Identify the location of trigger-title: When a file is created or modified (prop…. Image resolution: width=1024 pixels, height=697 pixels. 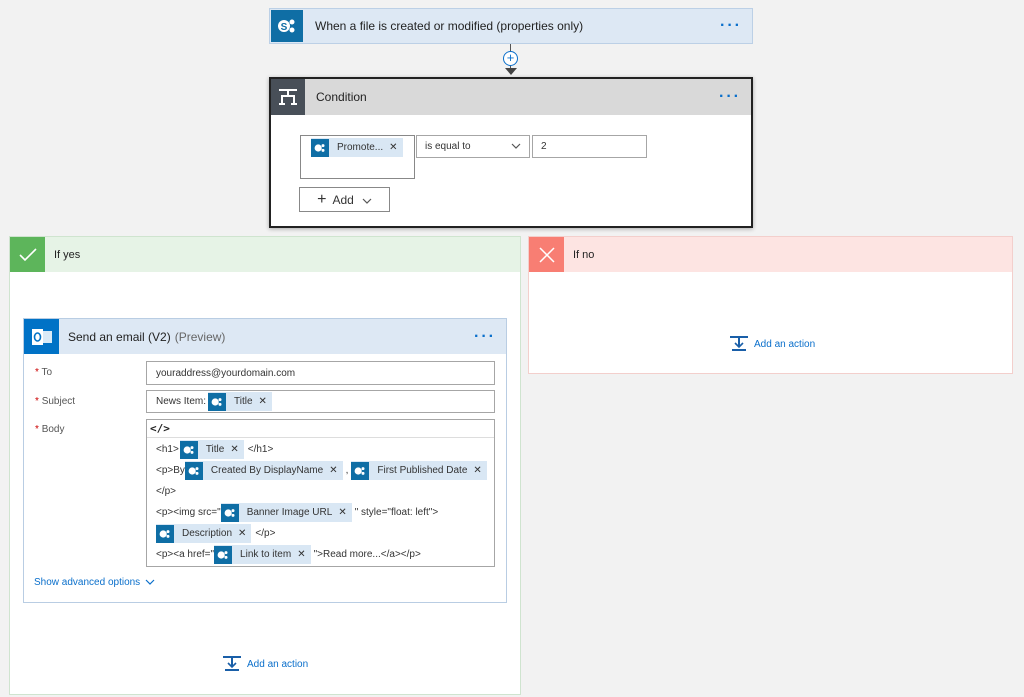
(449, 26).